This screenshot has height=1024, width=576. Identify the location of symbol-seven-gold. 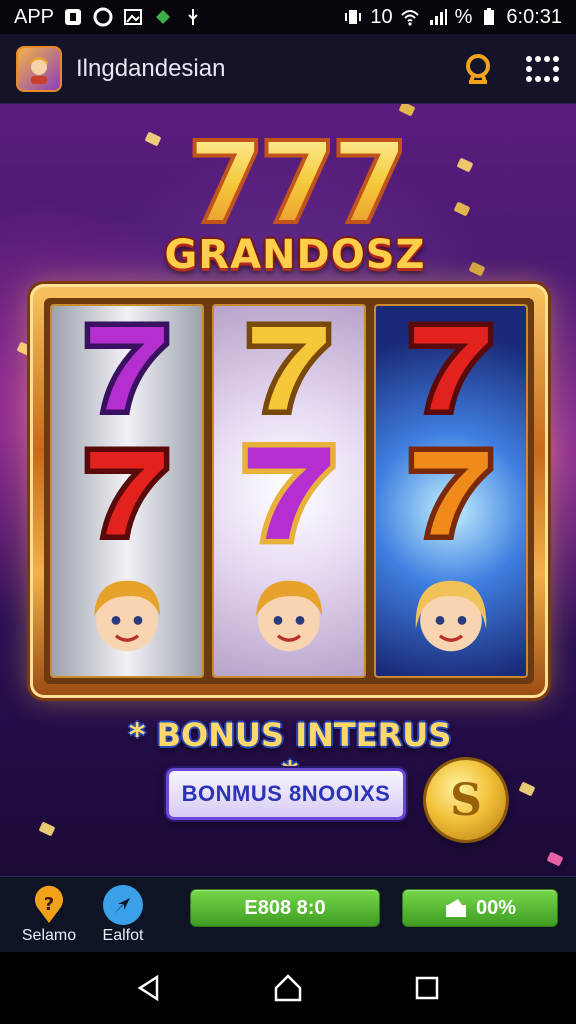
(289, 366).